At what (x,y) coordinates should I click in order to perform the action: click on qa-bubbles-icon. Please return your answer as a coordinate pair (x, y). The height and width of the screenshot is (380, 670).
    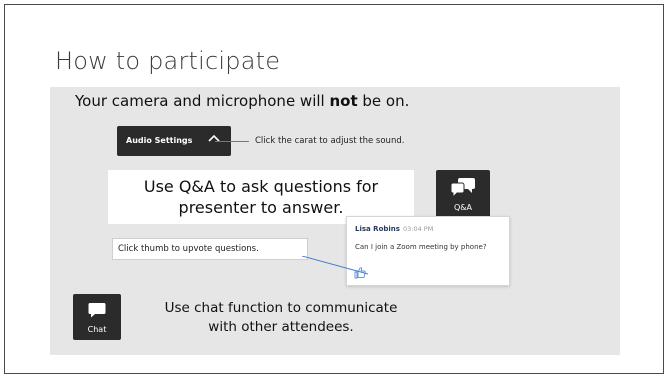
    Looking at the image, I should click on (462, 188).